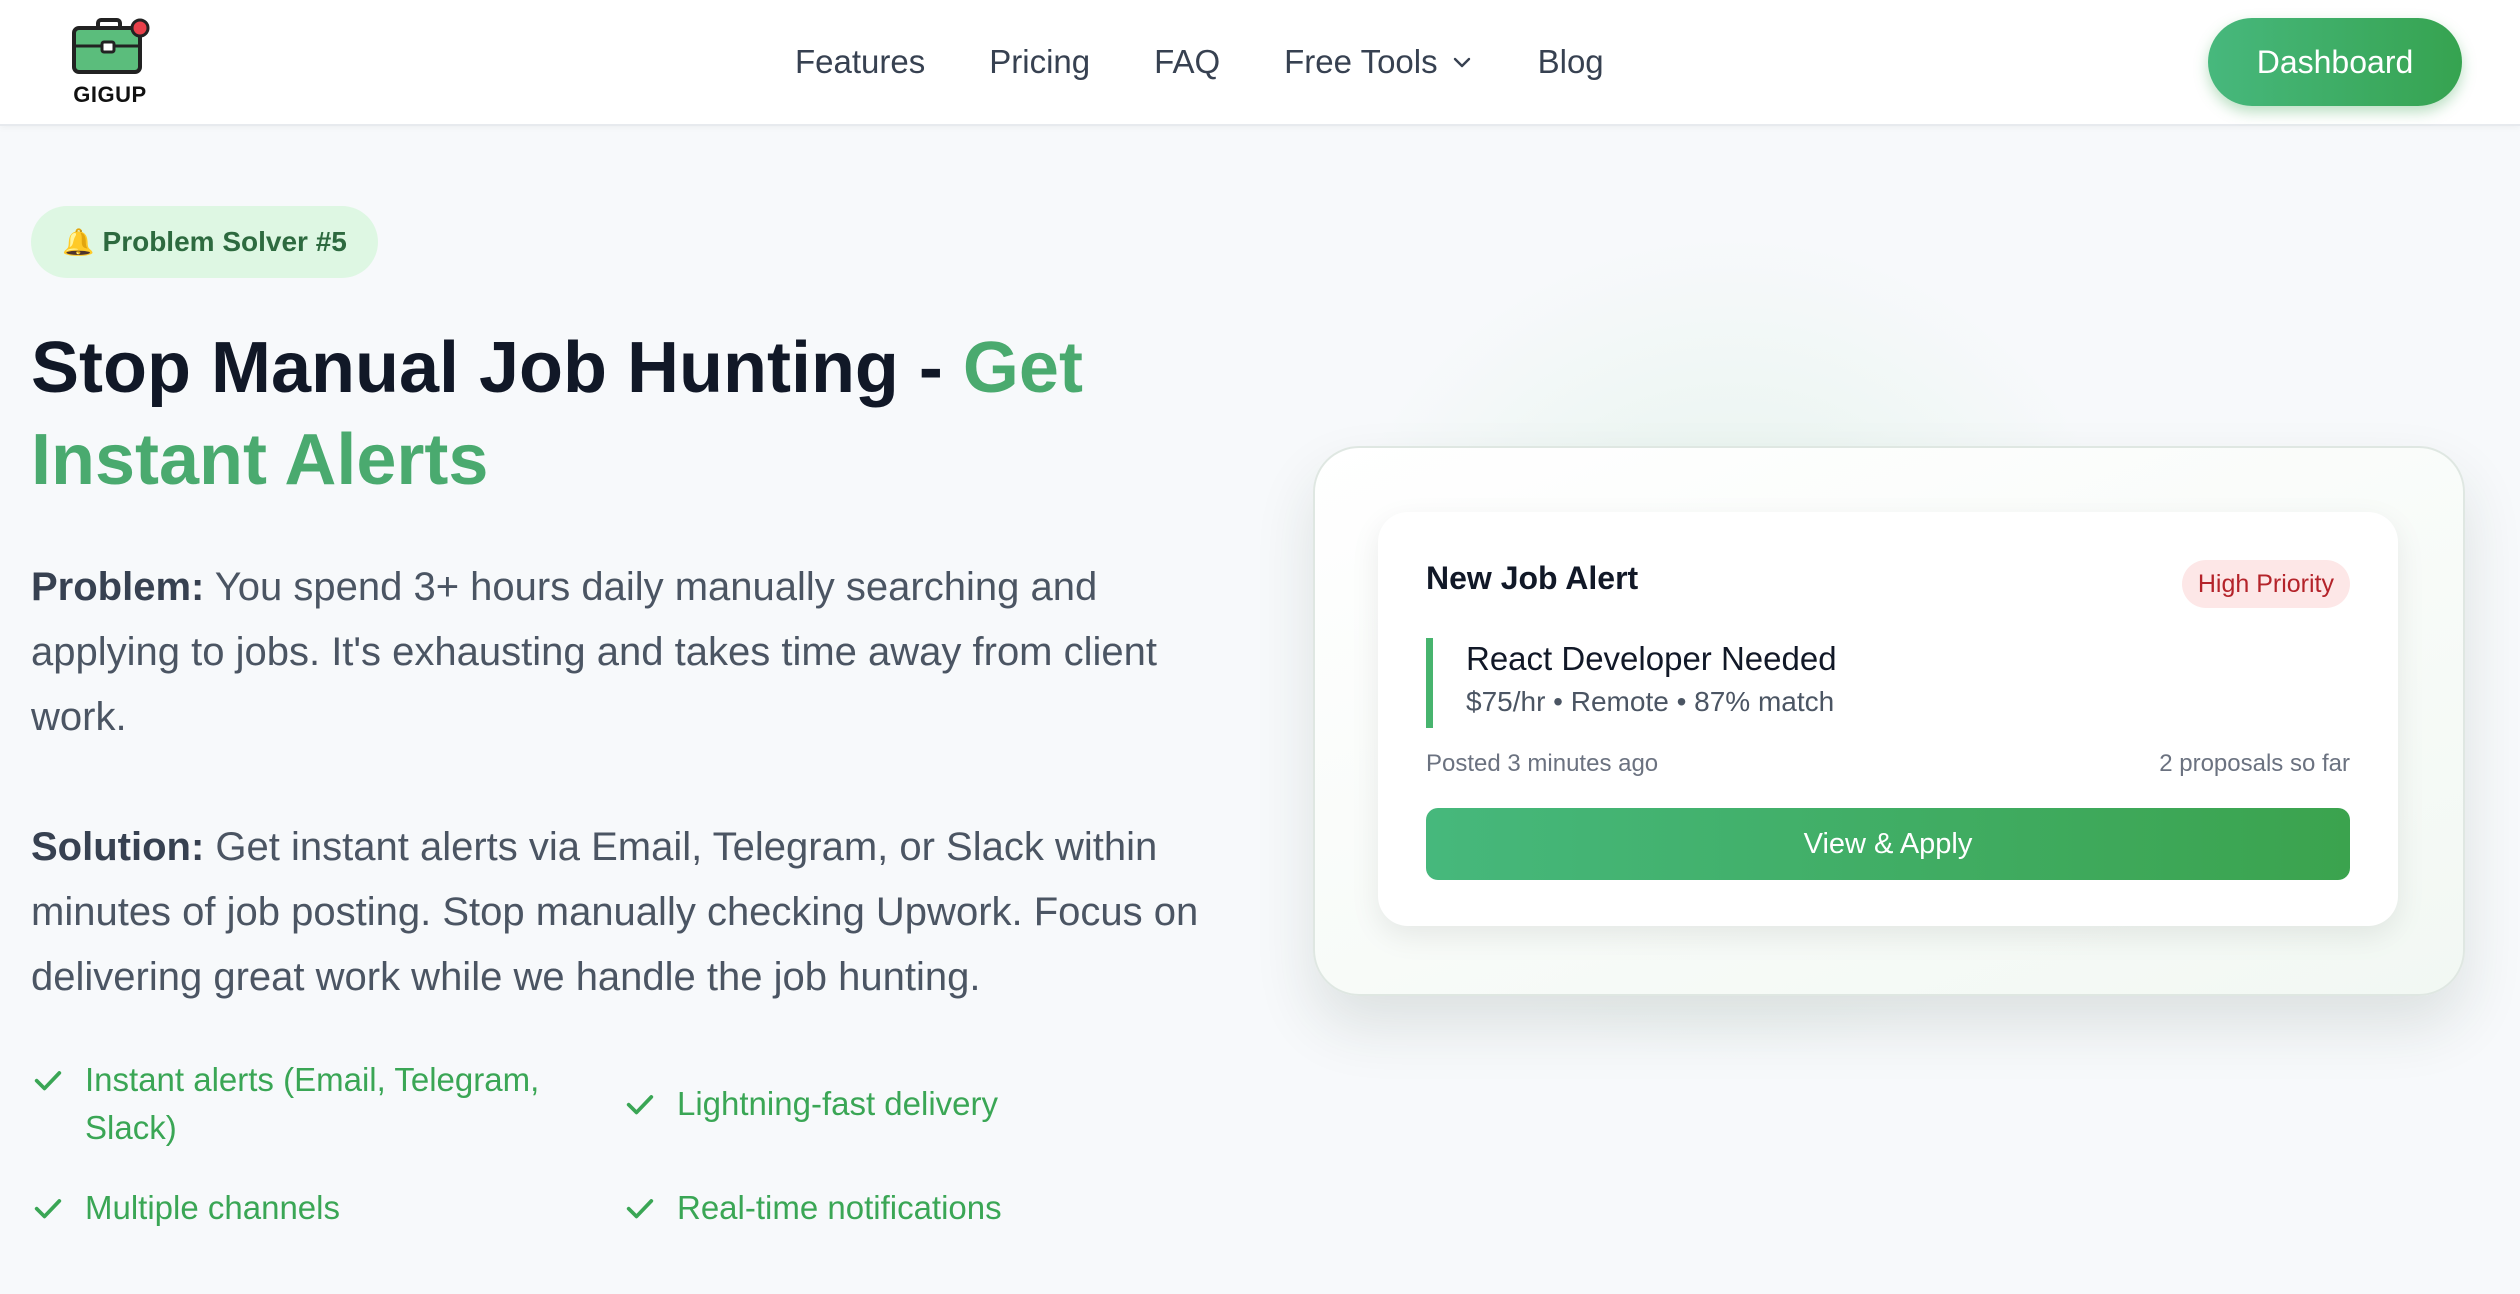 Image resolution: width=2520 pixels, height=1294 pixels. I want to click on job-meta: $75/hr • Remote • 87% match, so click(1650, 701).